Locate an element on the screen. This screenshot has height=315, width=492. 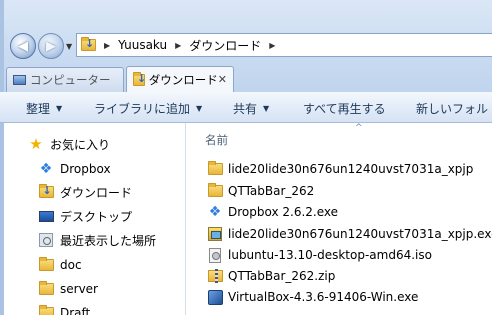
file-row: lubuntu-13.10-desktop-amd64.iso is located at coordinates (319, 255).